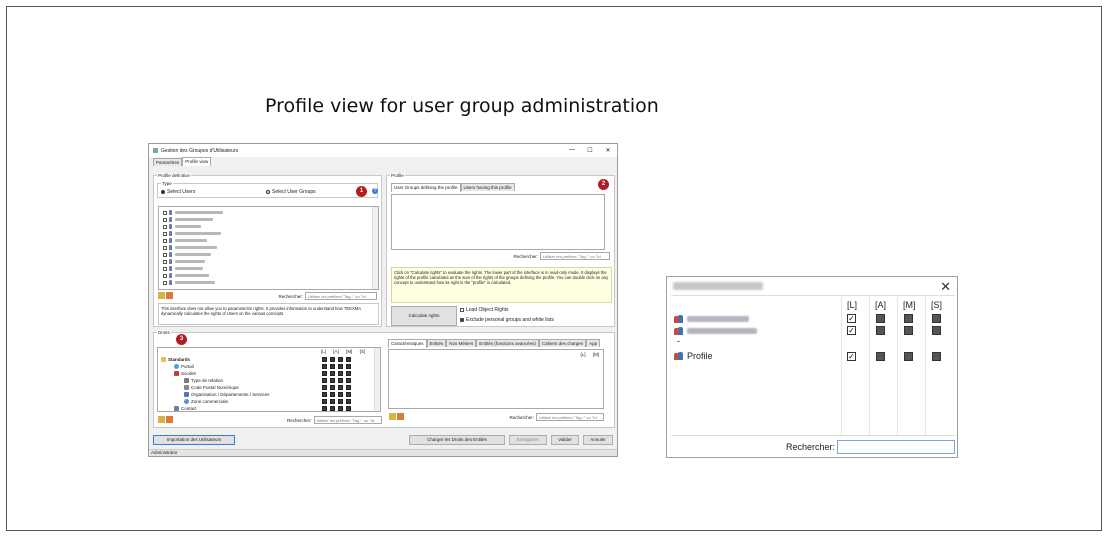 The width and height of the screenshot is (1108, 537). What do you see at coordinates (896, 447) in the screenshot?
I see `dialog-search-input` at bounding box center [896, 447].